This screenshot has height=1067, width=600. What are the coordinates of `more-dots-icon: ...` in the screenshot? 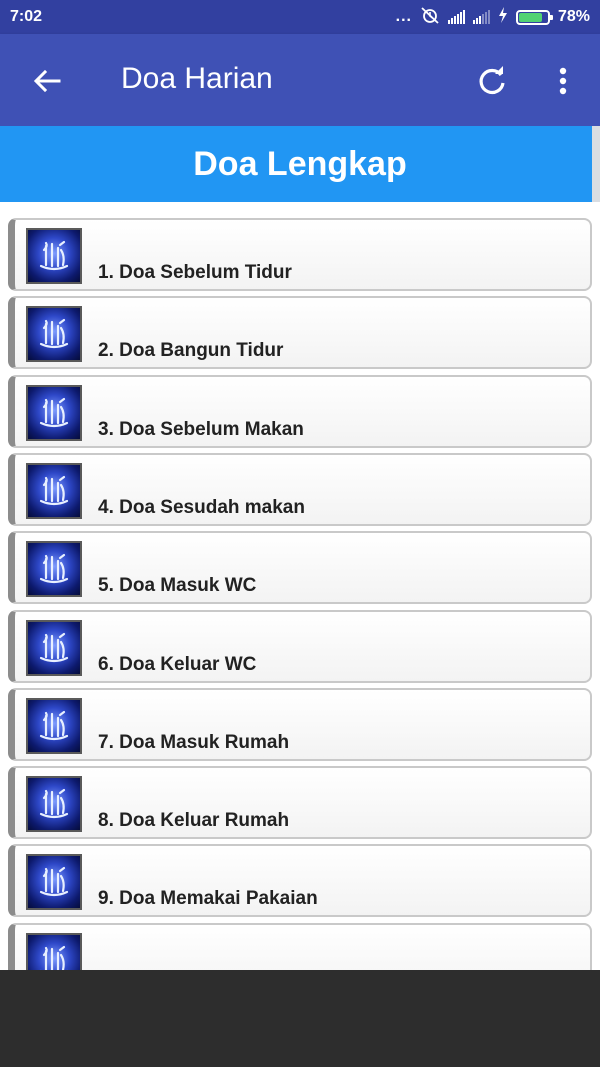 It's located at (403, 16).